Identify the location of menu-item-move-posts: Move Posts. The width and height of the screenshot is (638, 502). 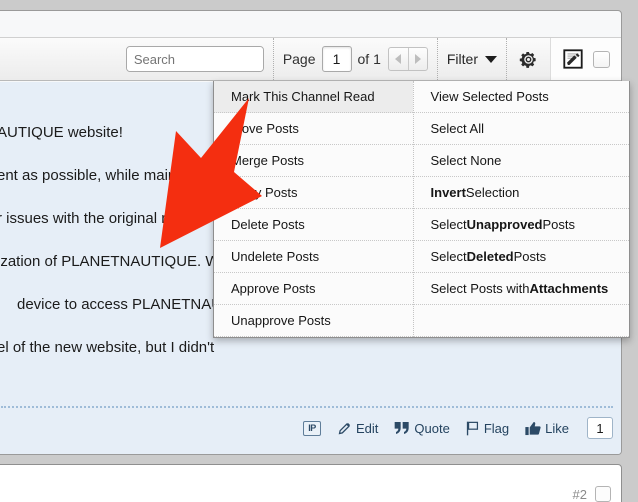
(313, 129).